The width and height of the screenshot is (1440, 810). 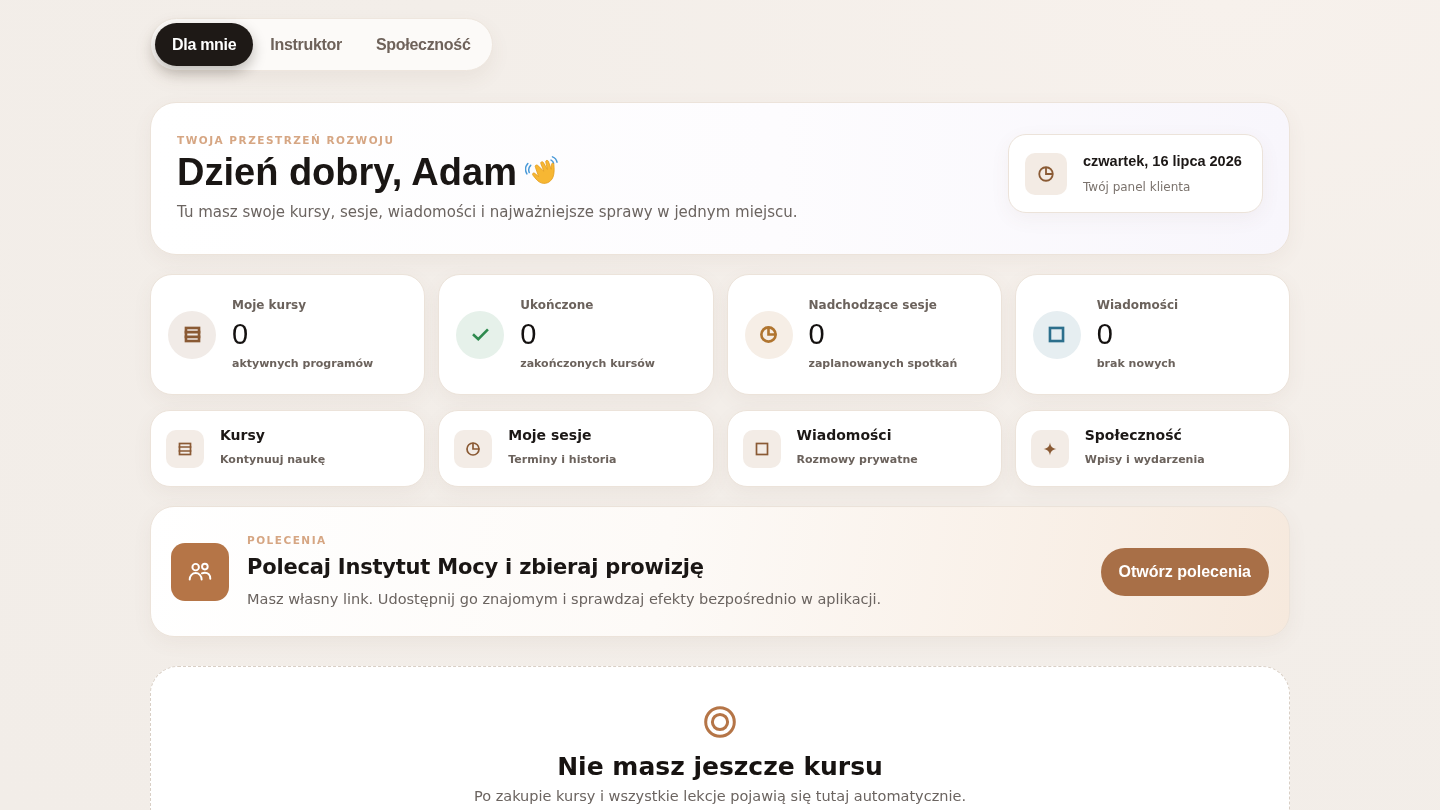 I want to click on stat-label: Moje kursy, so click(x=270, y=306).